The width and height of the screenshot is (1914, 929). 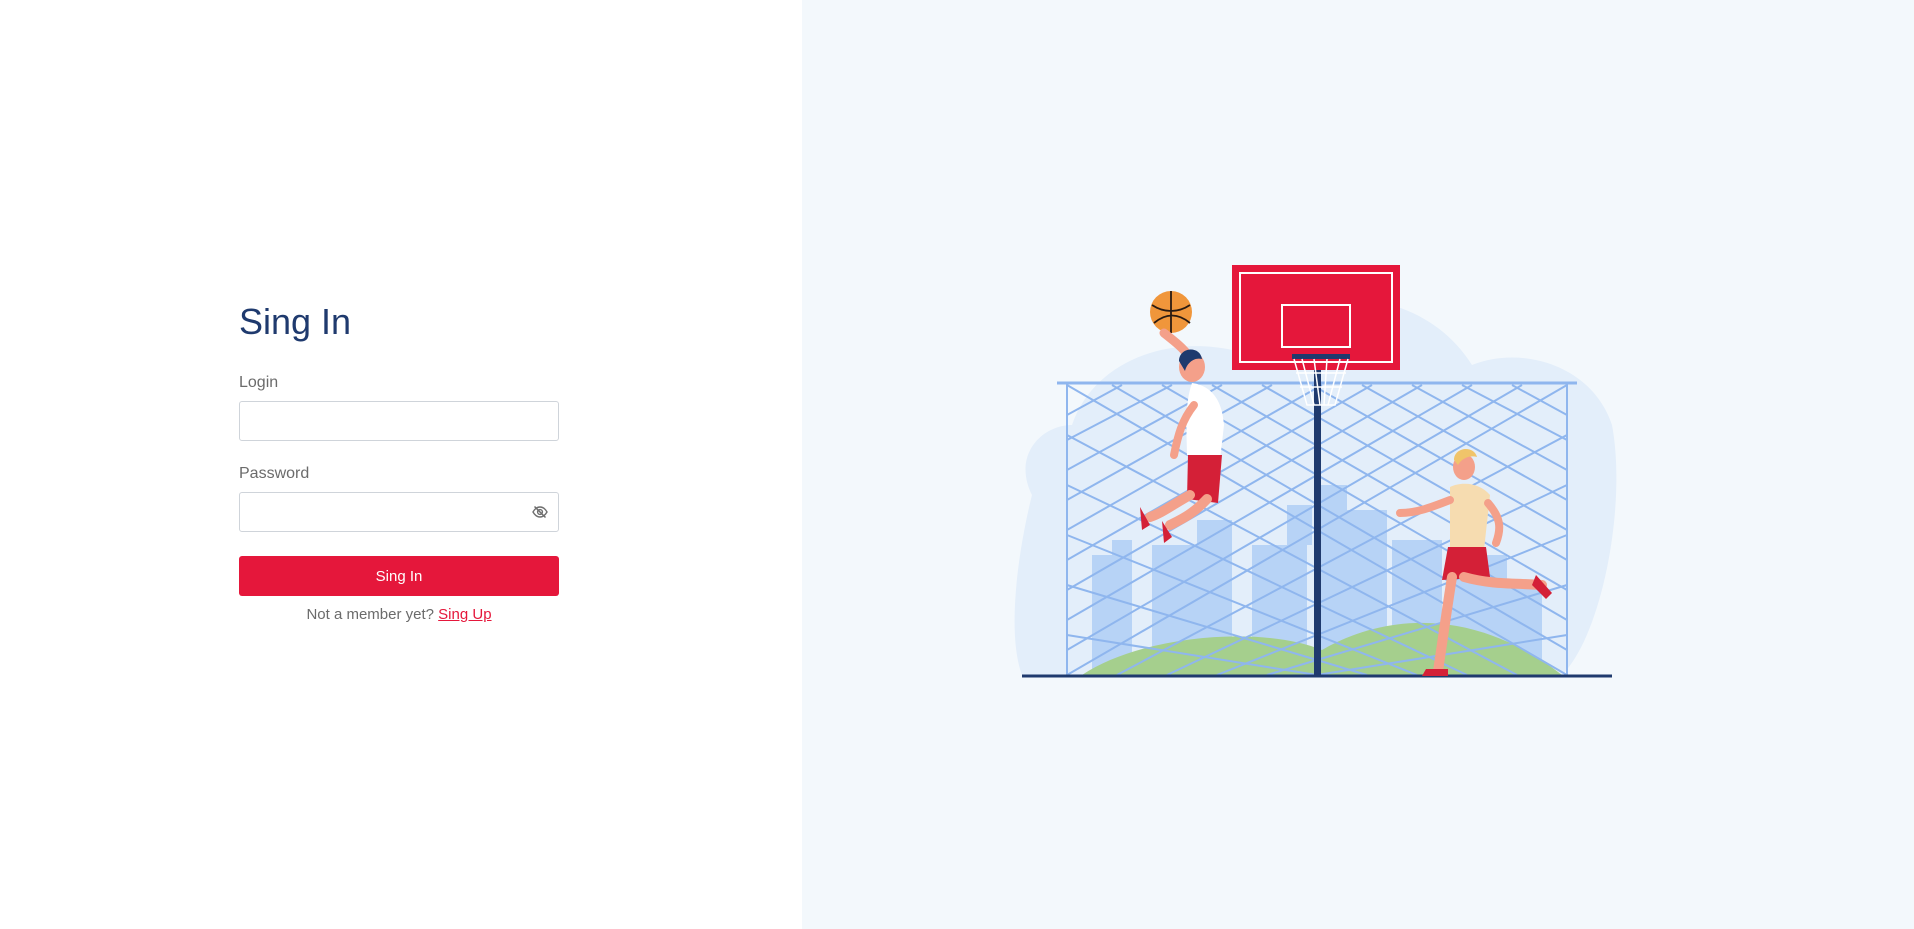 I want to click on password-field-wrapper, so click(x=399, y=512).